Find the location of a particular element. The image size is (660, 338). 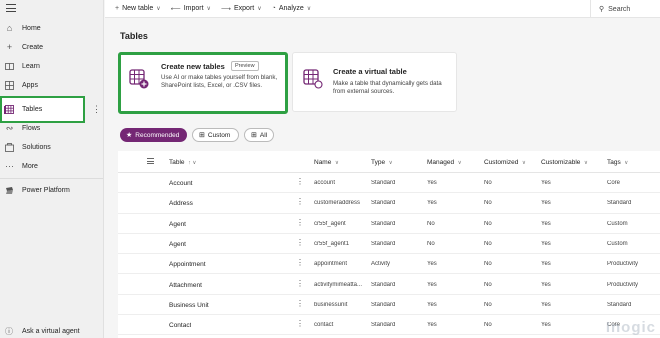

power-platform-icon is located at coordinates (9, 190).